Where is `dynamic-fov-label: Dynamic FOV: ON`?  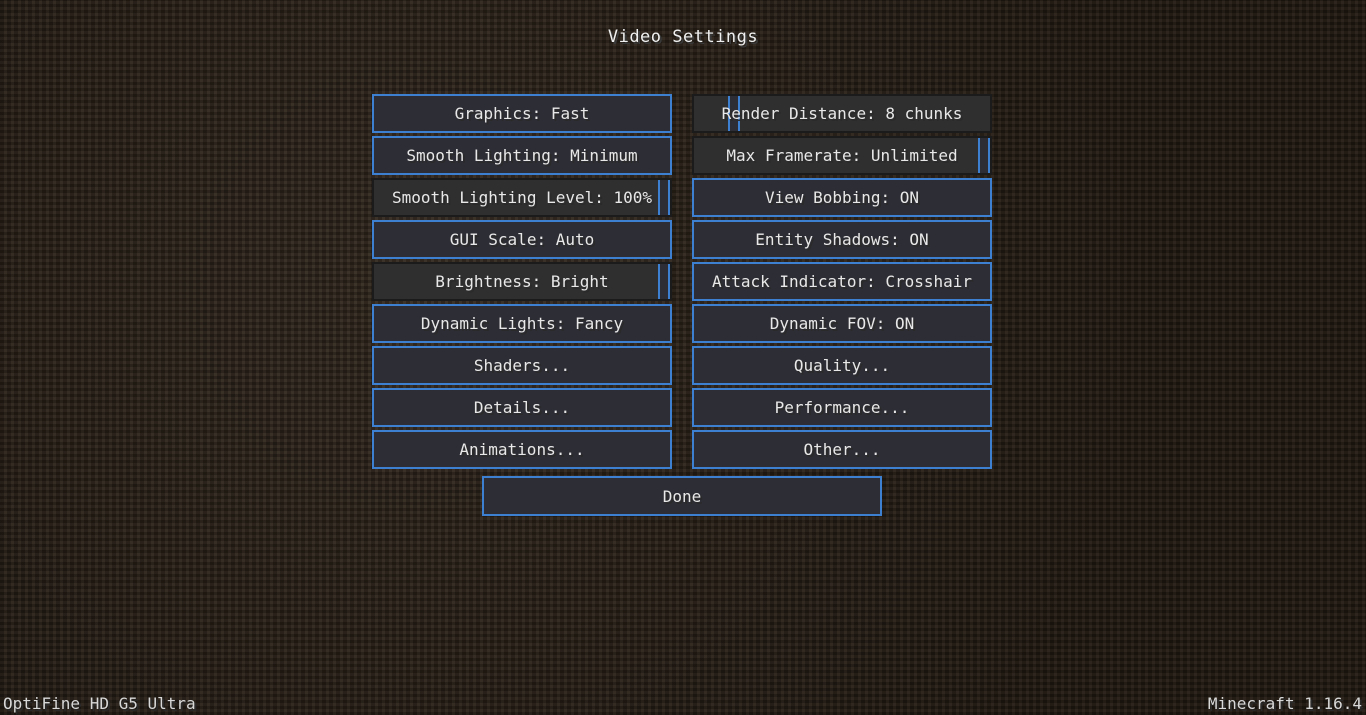 dynamic-fov-label: Dynamic FOV: ON is located at coordinates (842, 323).